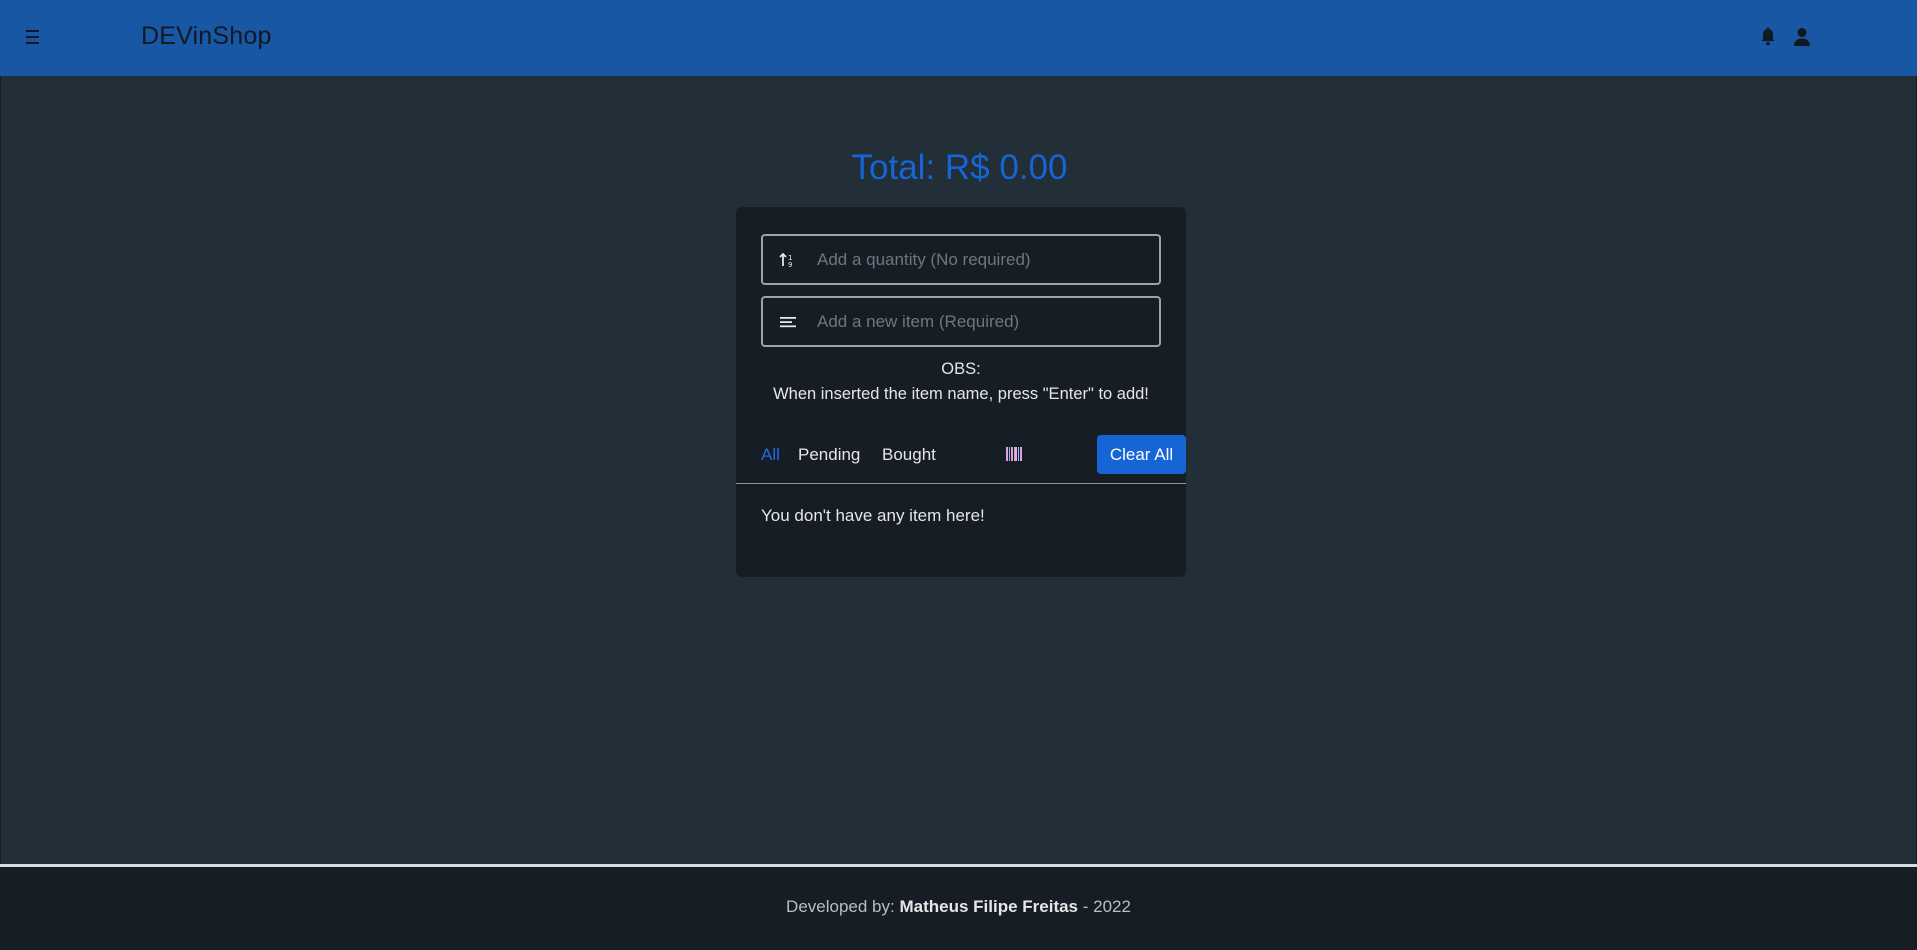 The width and height of the screenshot is (1917, 950). What do you see at coordinates (973, 455) in the screenshot?
I see `filter-tabs: All Pending Bought Clear All` at bounding box center [973, 455].